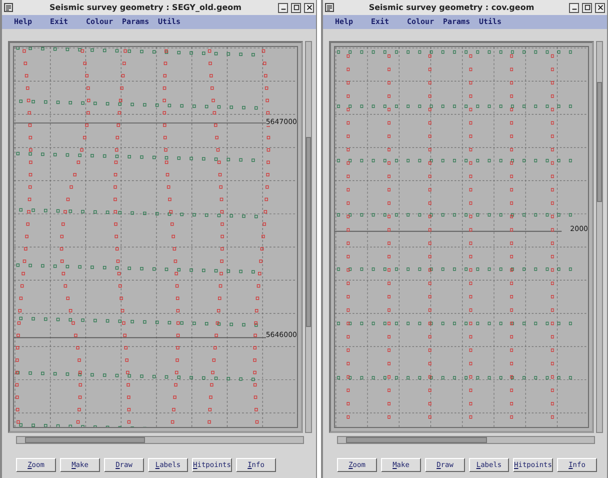  I want to click on window-title: Seismic survey geometry : SEGY_old.geom, so click(145, 8).